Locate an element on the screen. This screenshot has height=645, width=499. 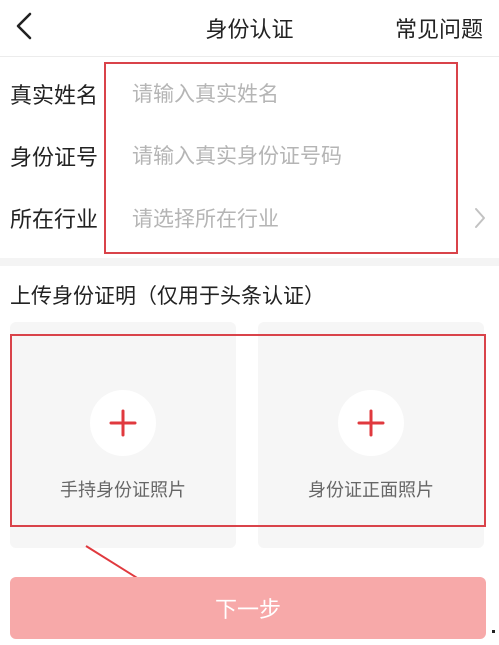
upload-button-handheld is located at coordinates (123, 423).